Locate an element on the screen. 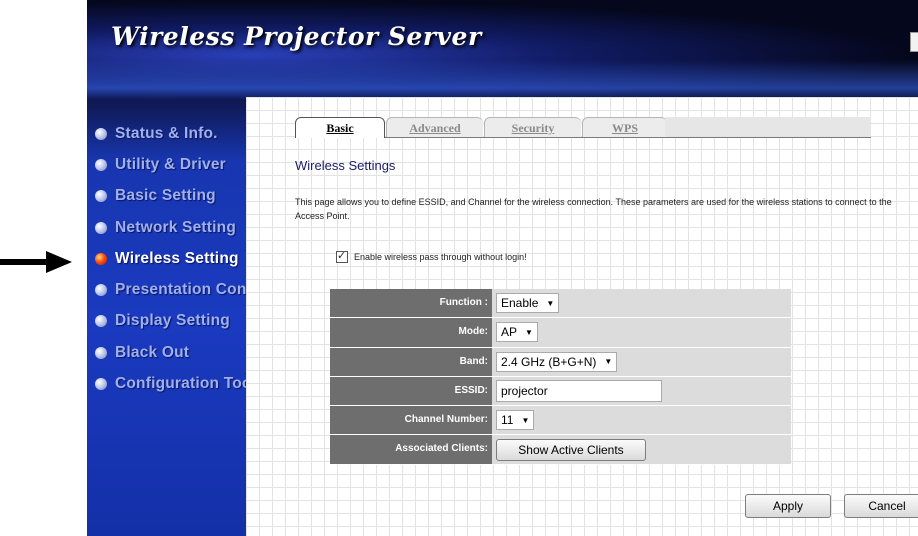 Image resolution: width=918 pixels, height=536 pixels. sidebar-item-label: Network Setting is located at coordinates (175, 227).